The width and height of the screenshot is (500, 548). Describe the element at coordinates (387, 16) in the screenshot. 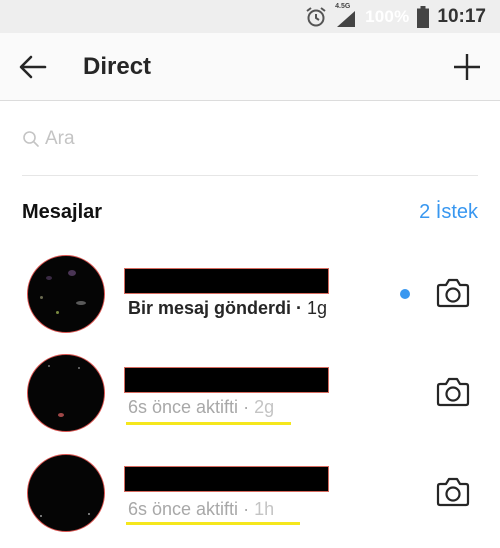

I see `battery-percent: 100%` at that location.